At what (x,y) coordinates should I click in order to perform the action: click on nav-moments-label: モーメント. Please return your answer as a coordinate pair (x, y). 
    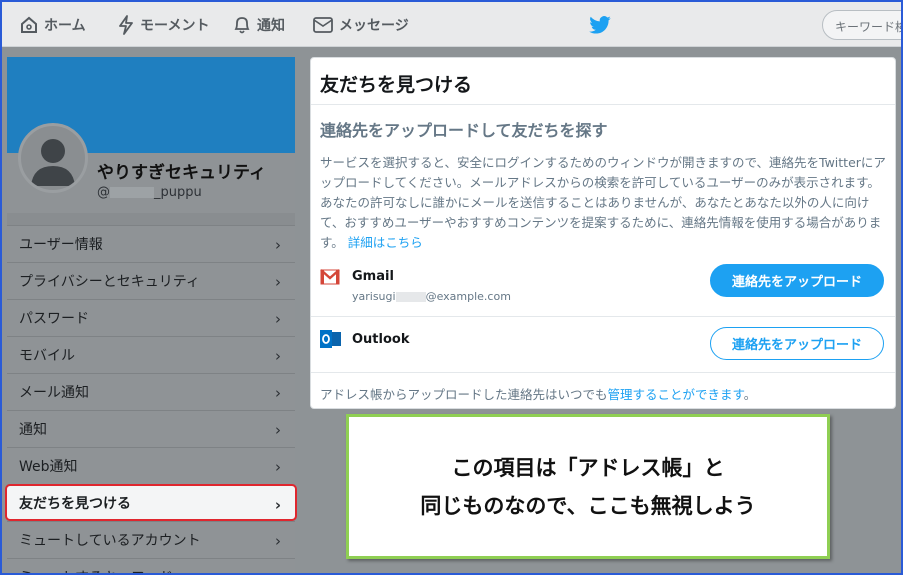
    Looking at the image, I should click on (175, 25).